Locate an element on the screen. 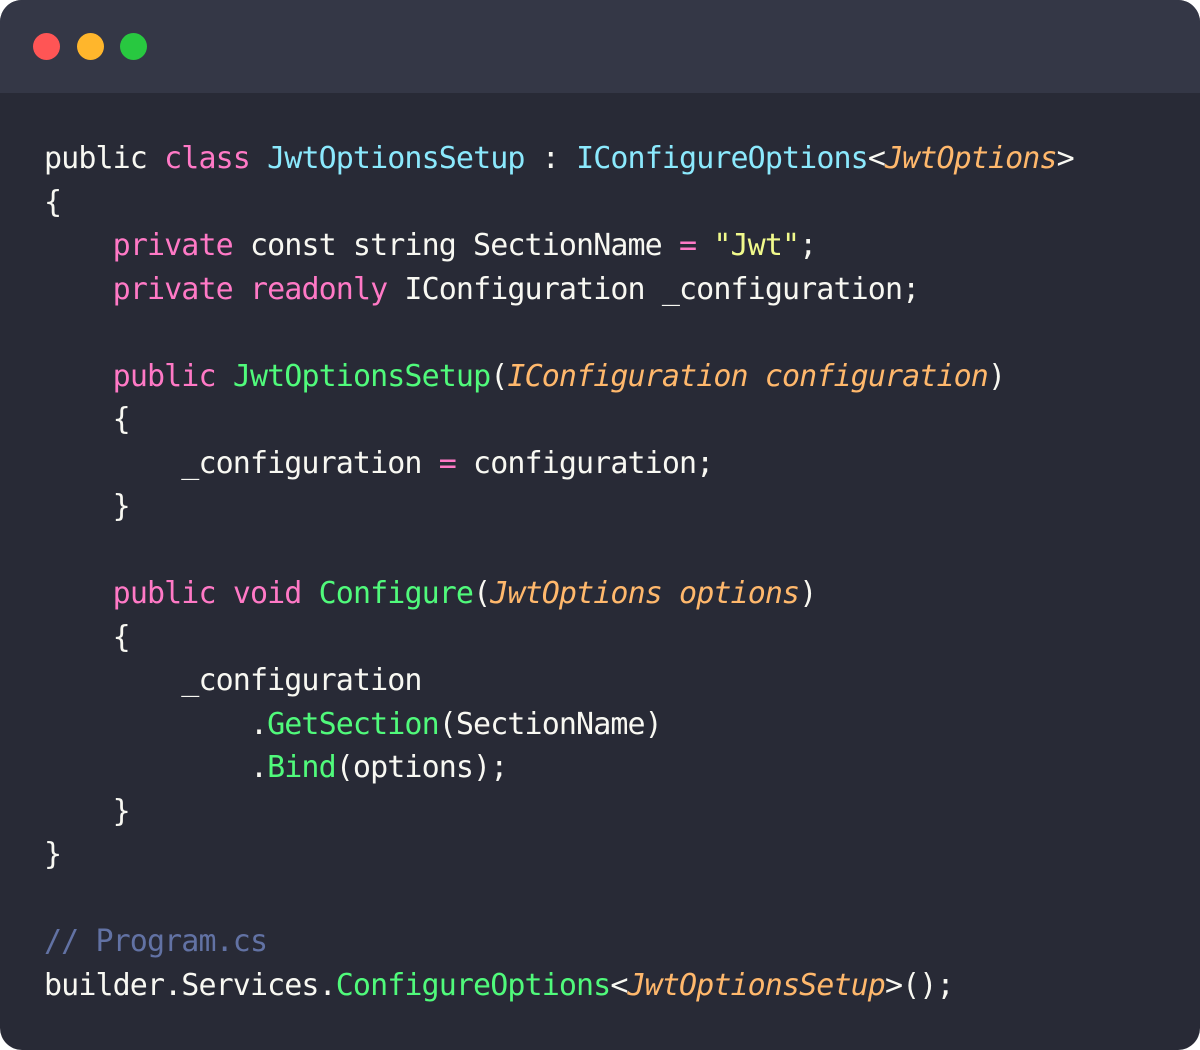  code-token: void is located at coordinates (267, 593).